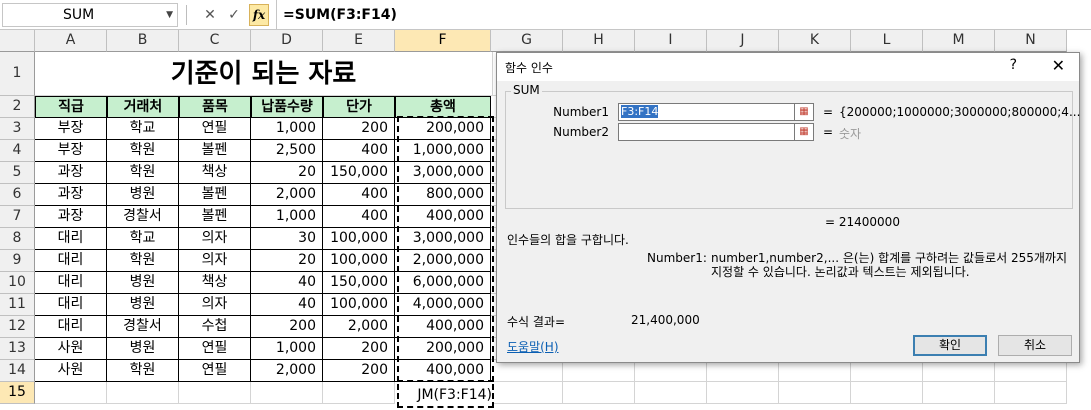 The width and height of the screenshot is (1091, 410). I want to click on table-cell: 1,000,000, so click(443, 151).